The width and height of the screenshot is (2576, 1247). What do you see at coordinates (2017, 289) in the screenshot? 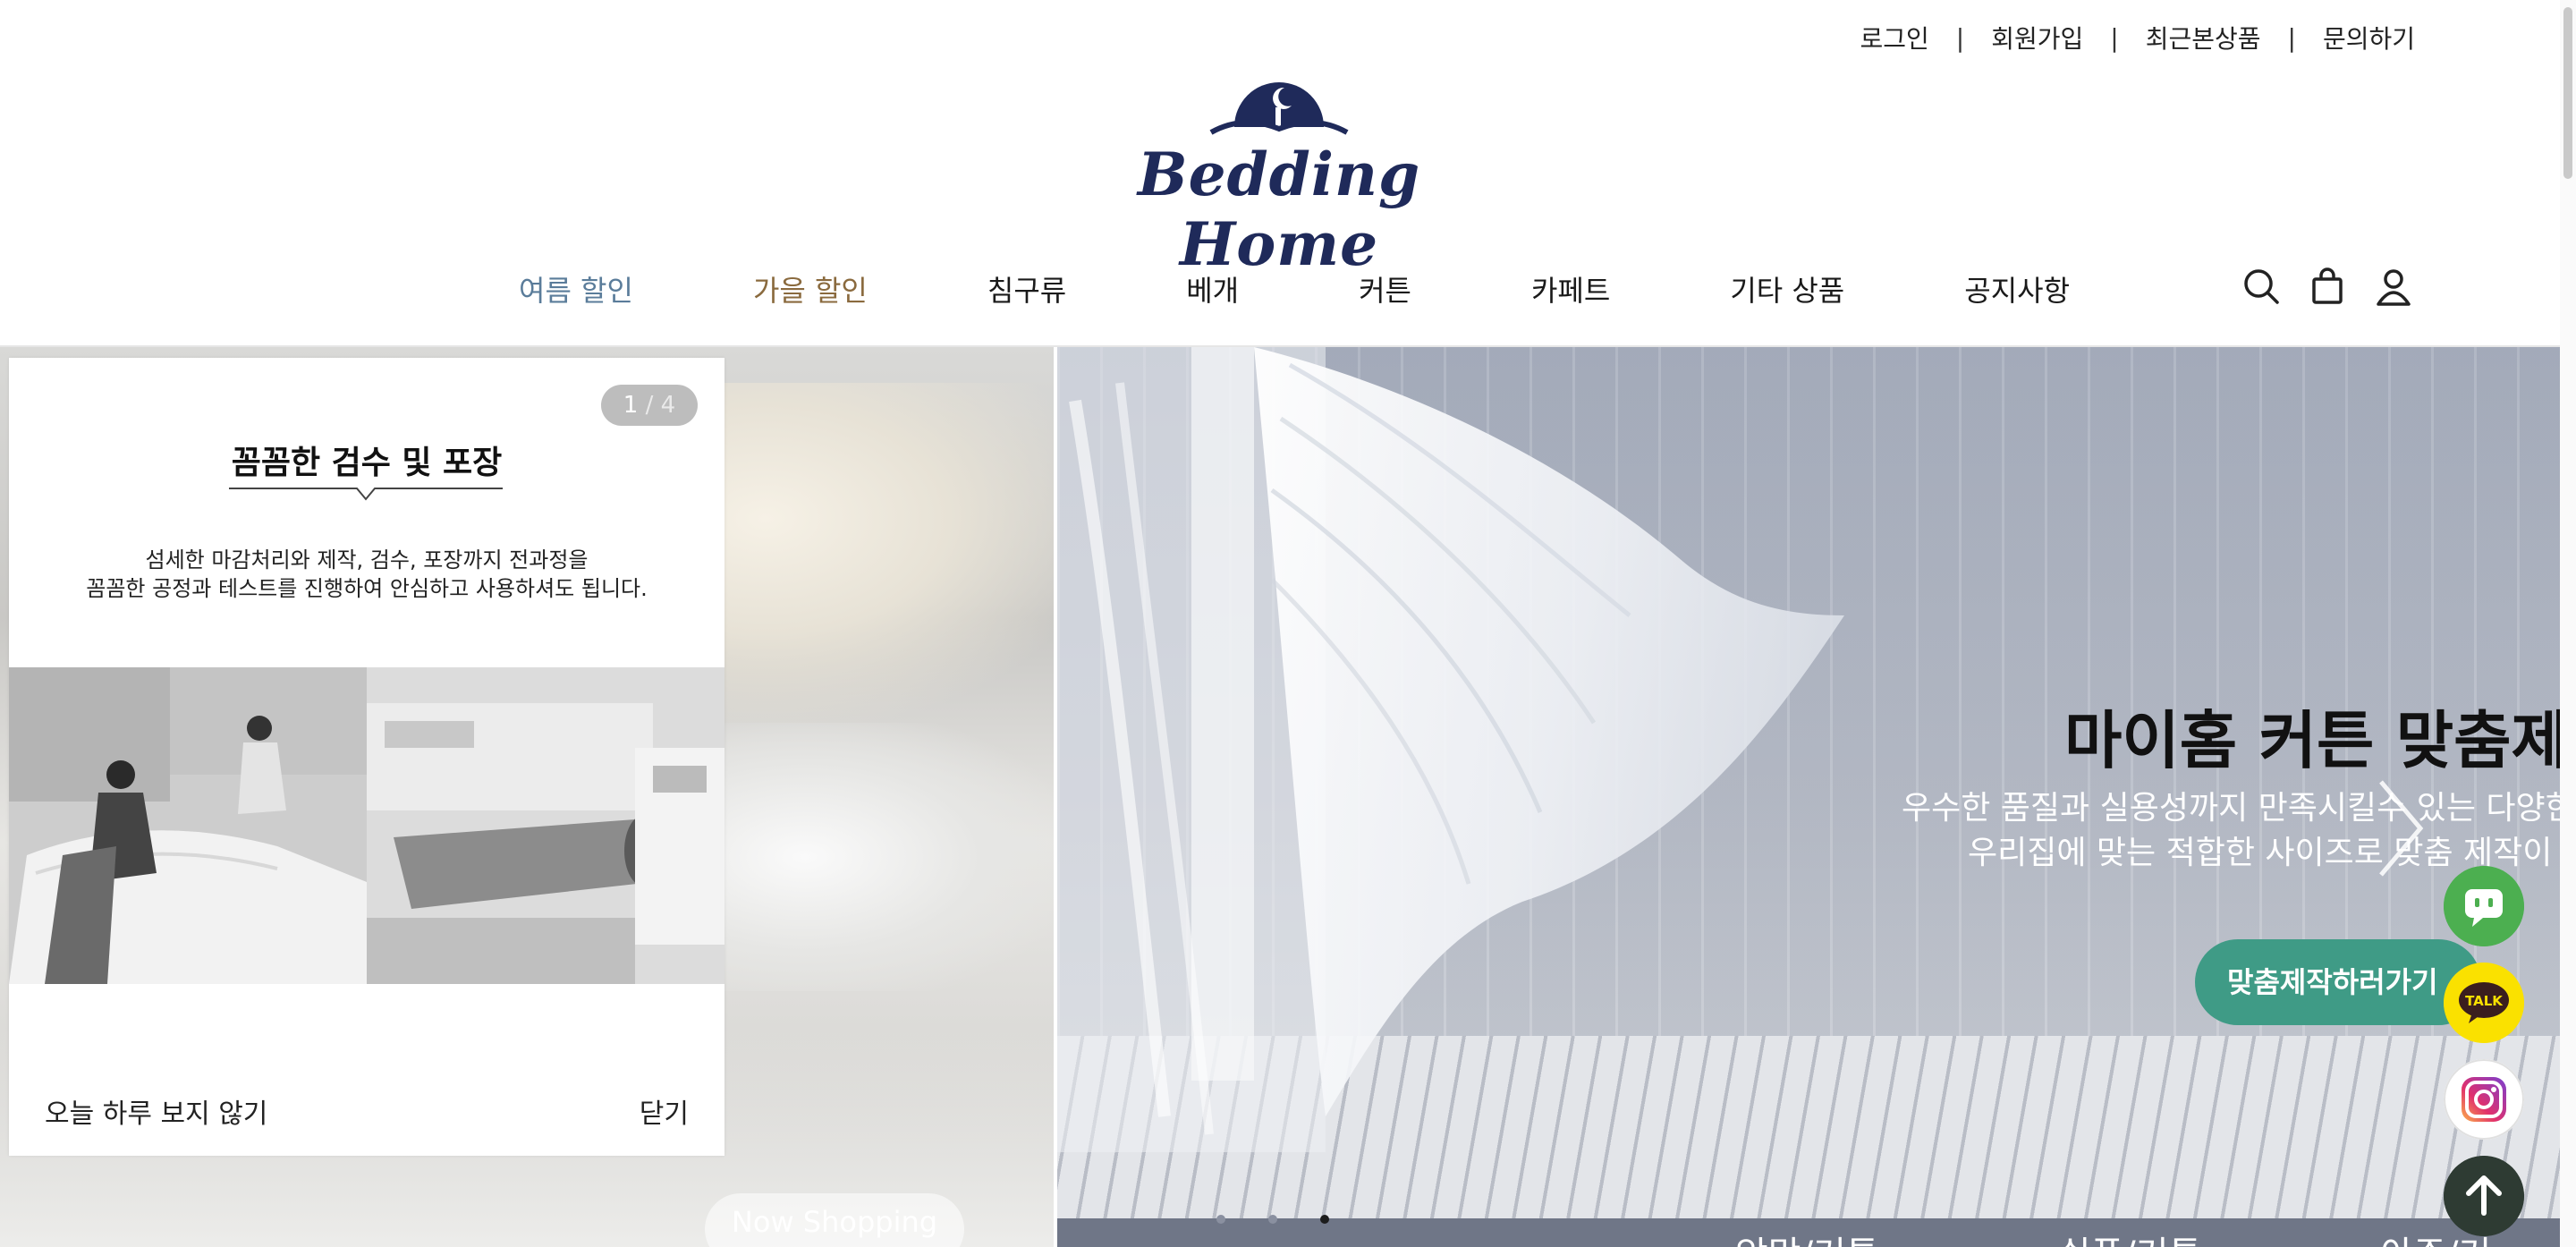
I see `nav-item-notice: 공지사항` at bounding box center [2017, 289].